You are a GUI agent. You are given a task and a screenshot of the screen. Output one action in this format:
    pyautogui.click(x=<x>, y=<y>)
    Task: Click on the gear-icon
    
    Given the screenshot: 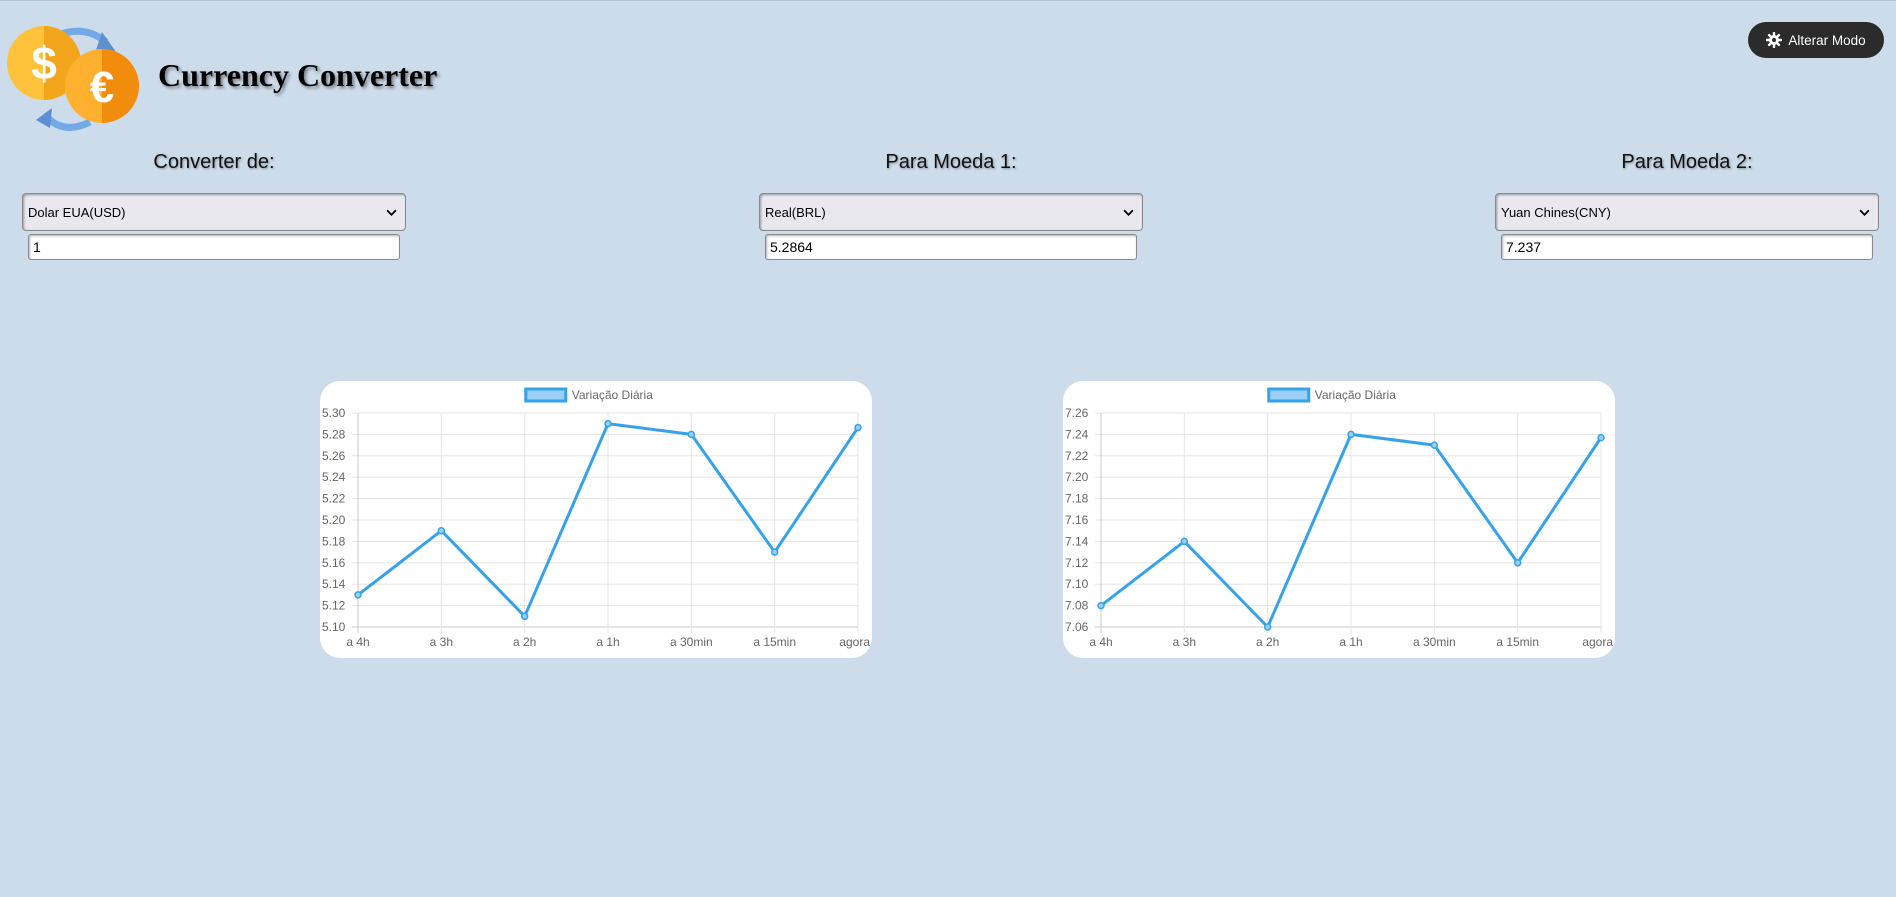 What is the action you would take?
    pyautogui.click(x=1774, y=40)
    